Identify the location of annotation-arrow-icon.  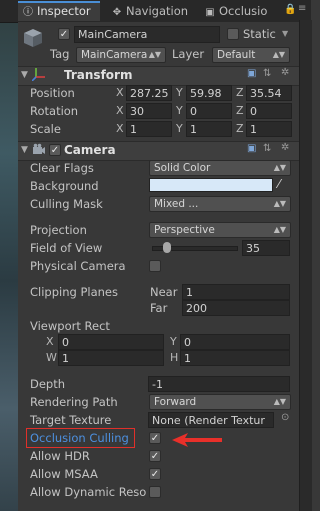
(197, 440).